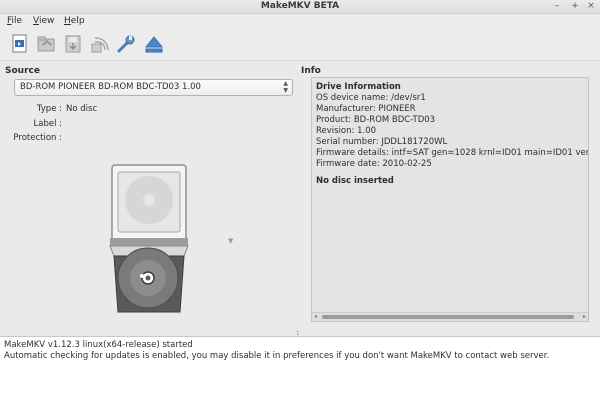 This screenshot has height=400, width=600. What do you see at coordinates (575, 6) in the screenshot?
I see `maximize-button: +` at bounding box center [575, 6].